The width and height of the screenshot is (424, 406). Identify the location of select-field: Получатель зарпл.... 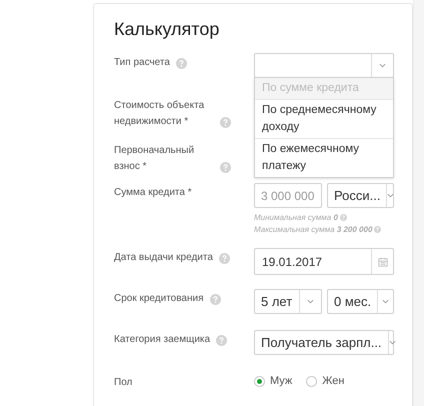
(324, 342).